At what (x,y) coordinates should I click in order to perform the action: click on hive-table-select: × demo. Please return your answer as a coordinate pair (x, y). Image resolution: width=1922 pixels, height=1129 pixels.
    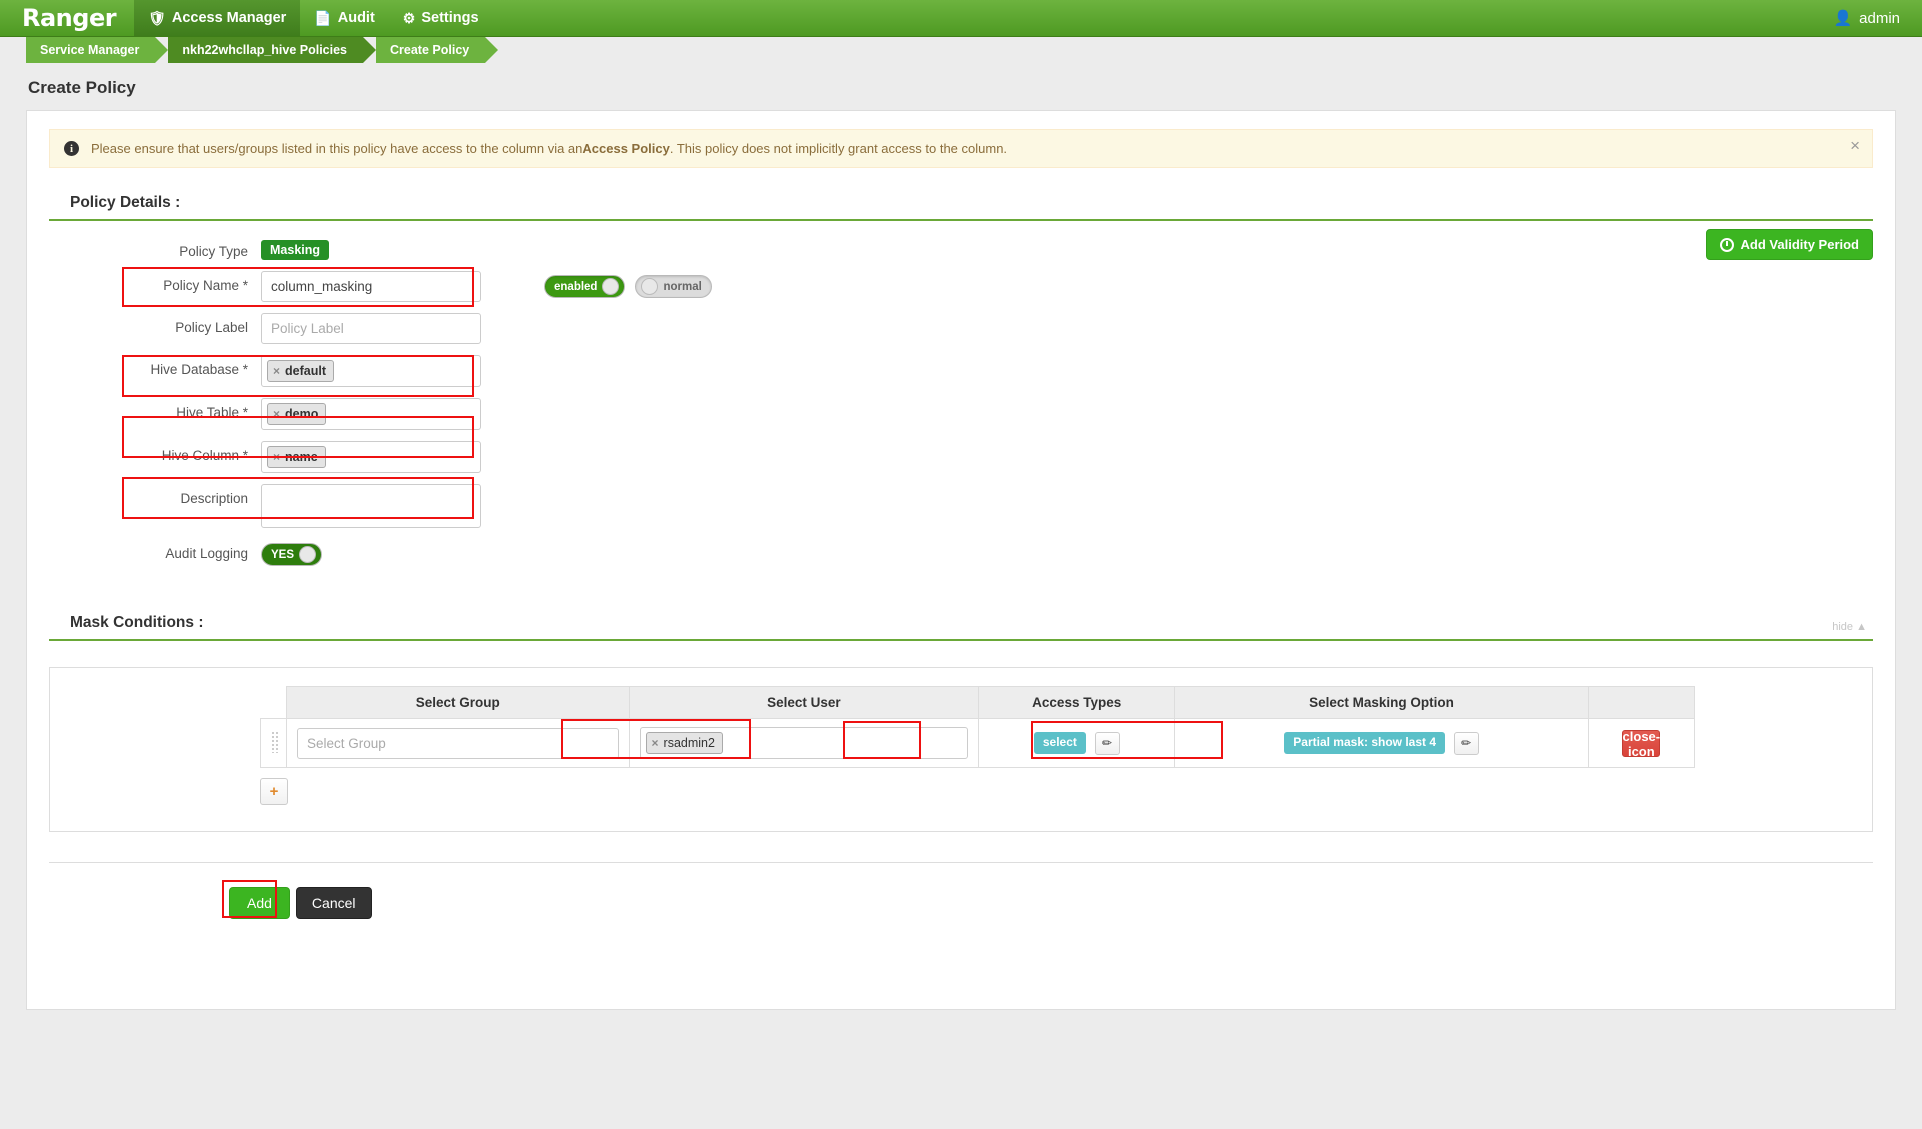
    Looking at the image, I should click on (371, 414).